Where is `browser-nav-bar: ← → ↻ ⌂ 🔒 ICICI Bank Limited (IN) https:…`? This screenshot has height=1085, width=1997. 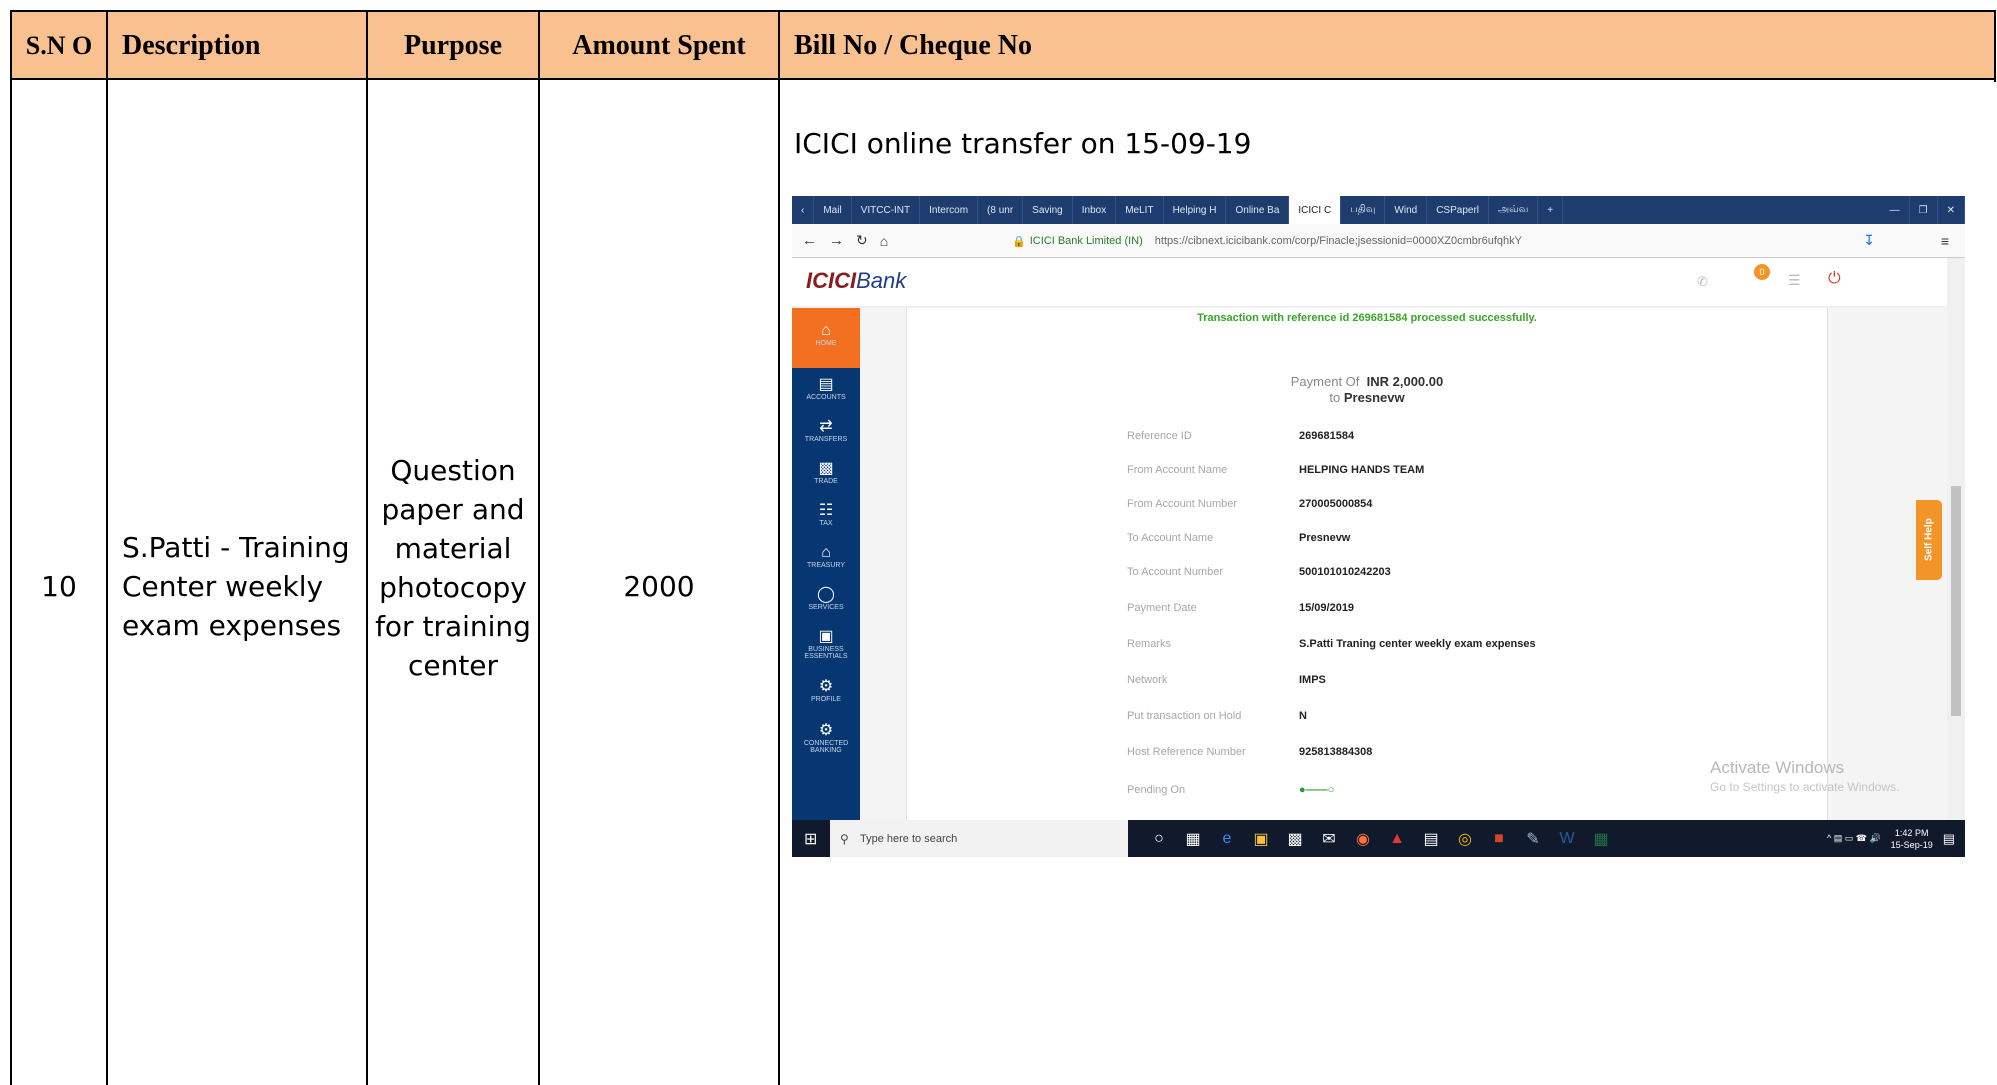
browser-nav-bar: ← → ↻ ⌂ 🔒 ICICI Bank Limited (IN) https:… is located at coordinates (1378, 241).